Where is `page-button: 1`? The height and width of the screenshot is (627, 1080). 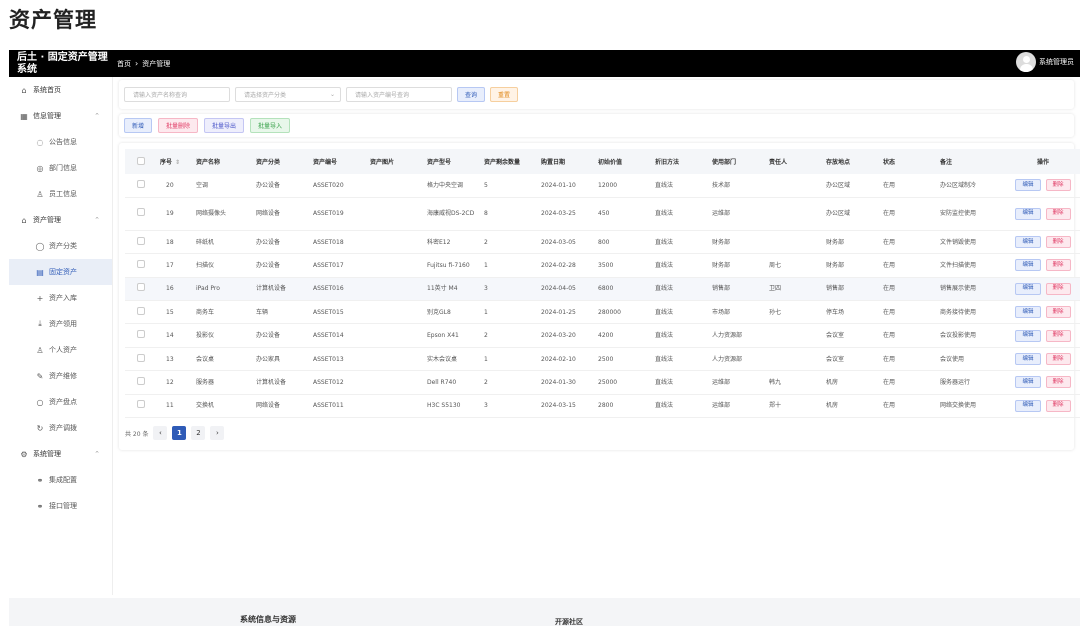 page-button: 1 is located at coordinates (179, 433).